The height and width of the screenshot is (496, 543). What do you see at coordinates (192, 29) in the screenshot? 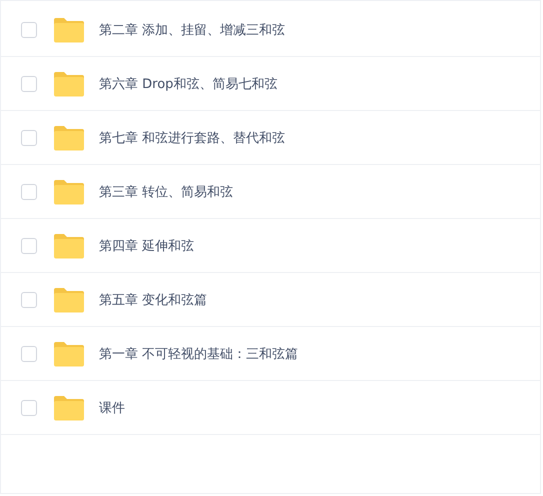
I see `folder-name: 第二章 添加、挂留、增减三和弦` at bounding box center [192, 29].